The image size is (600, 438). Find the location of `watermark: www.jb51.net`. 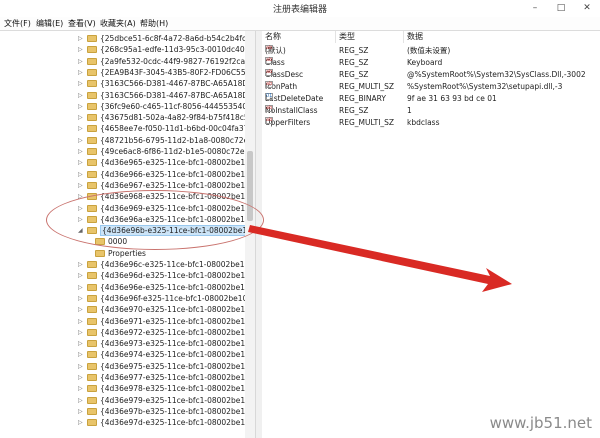

watermark: www.jb51.net is located at coordinates (540, 423).